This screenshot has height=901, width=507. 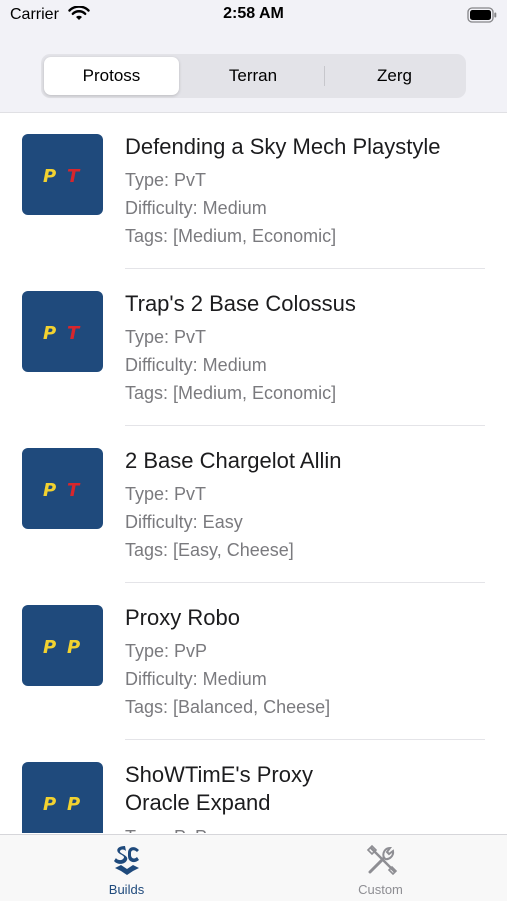 I want to click on tab-custom-label: Custom, so click(x=380, y=889).